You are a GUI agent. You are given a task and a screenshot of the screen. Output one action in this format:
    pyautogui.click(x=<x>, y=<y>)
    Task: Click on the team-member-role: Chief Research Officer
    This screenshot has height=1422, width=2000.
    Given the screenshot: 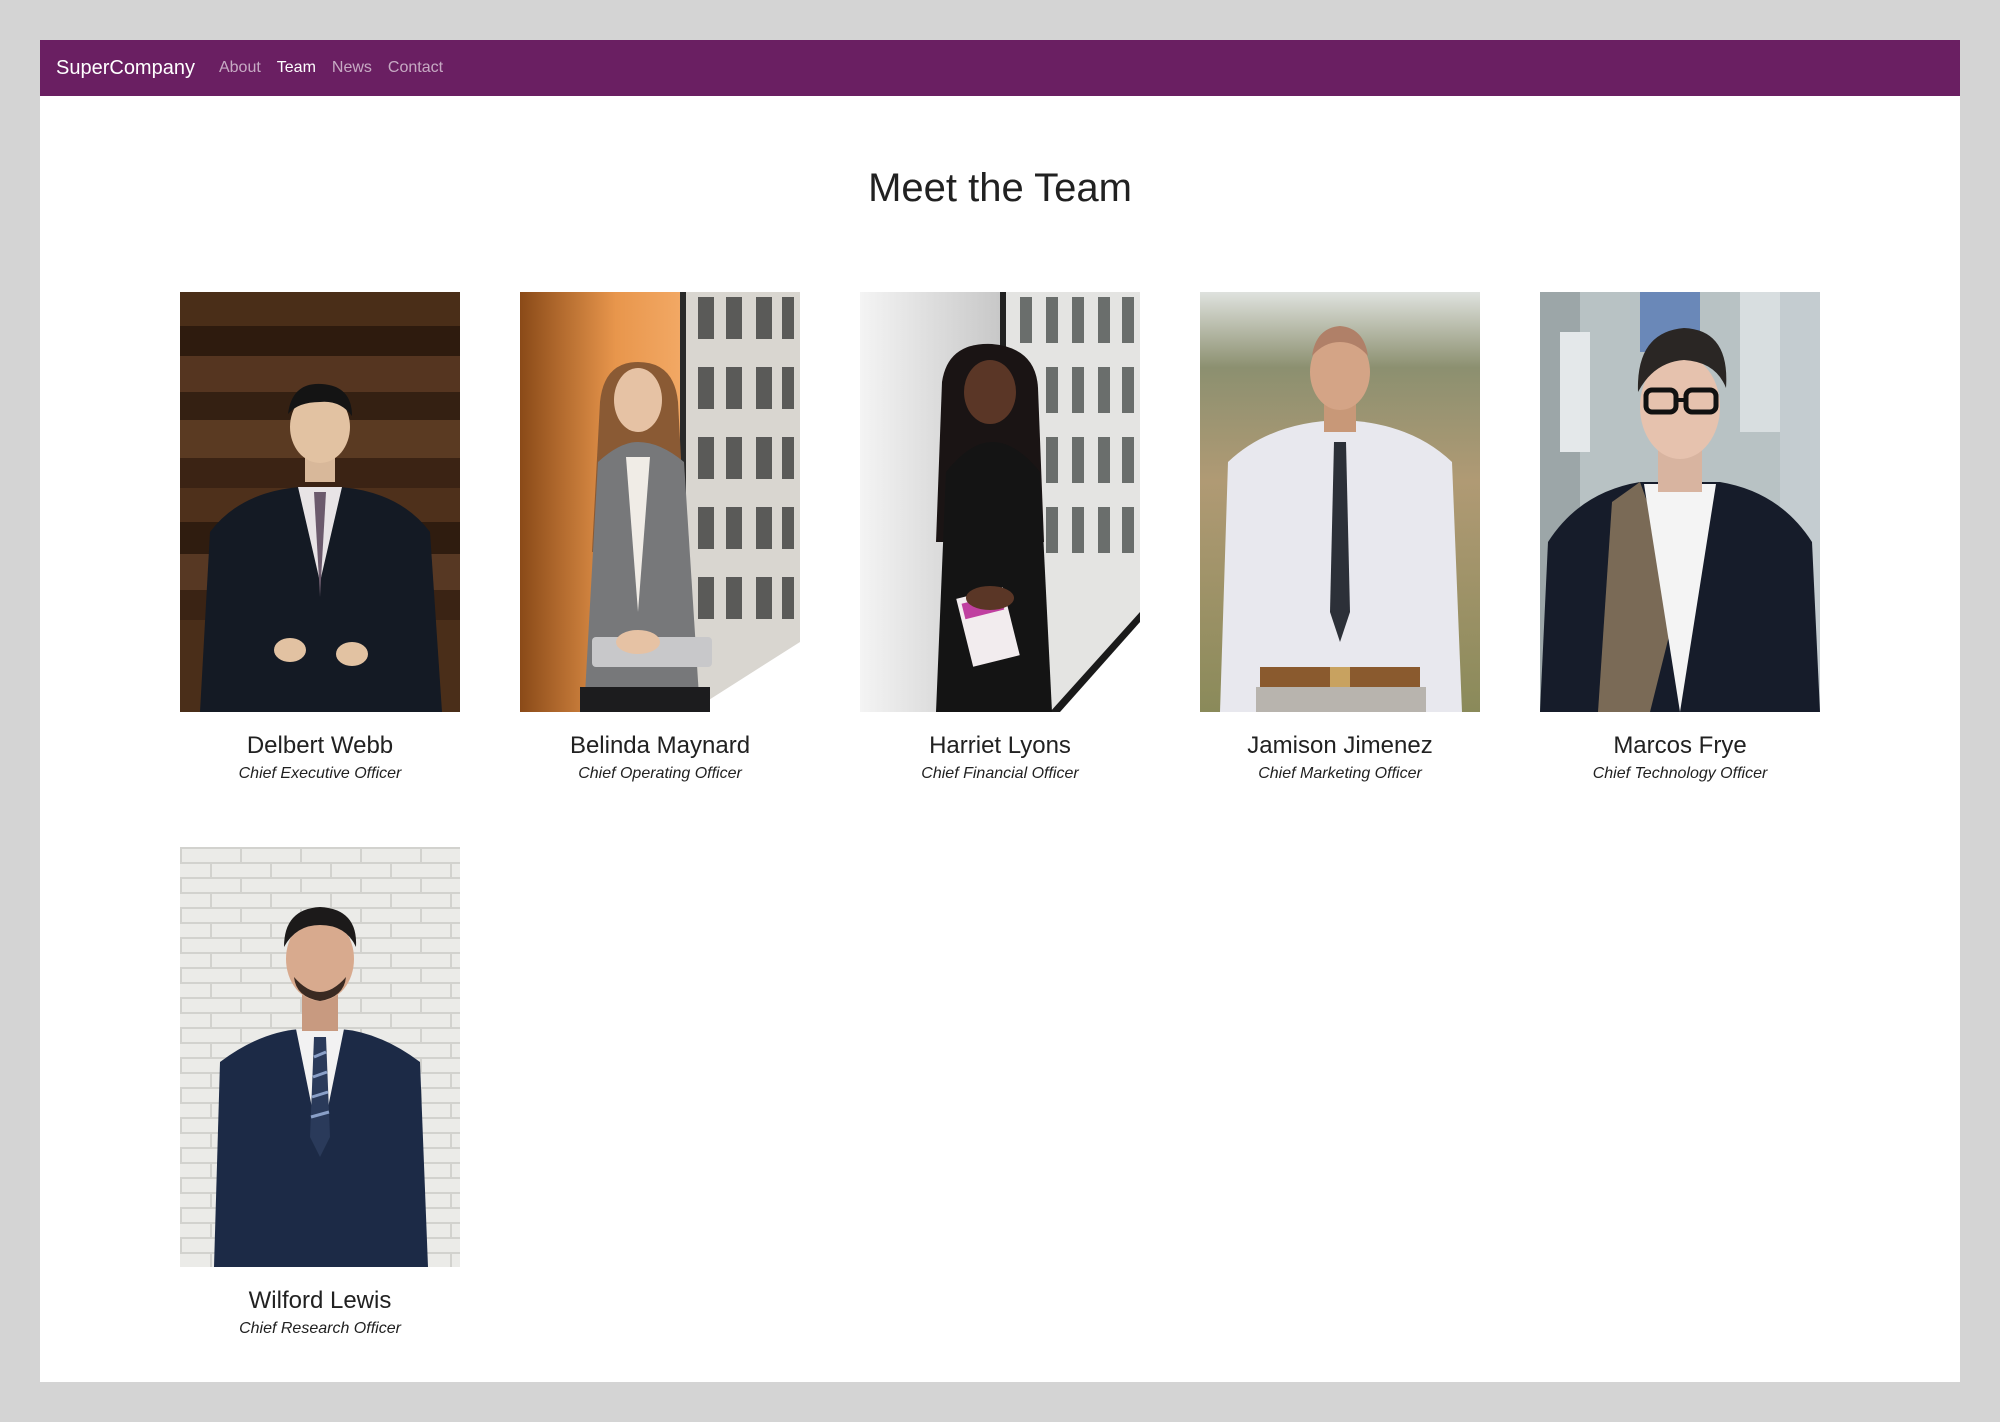 What is the action you would take?
    pyautogui.click(x=320, y=1328)
    